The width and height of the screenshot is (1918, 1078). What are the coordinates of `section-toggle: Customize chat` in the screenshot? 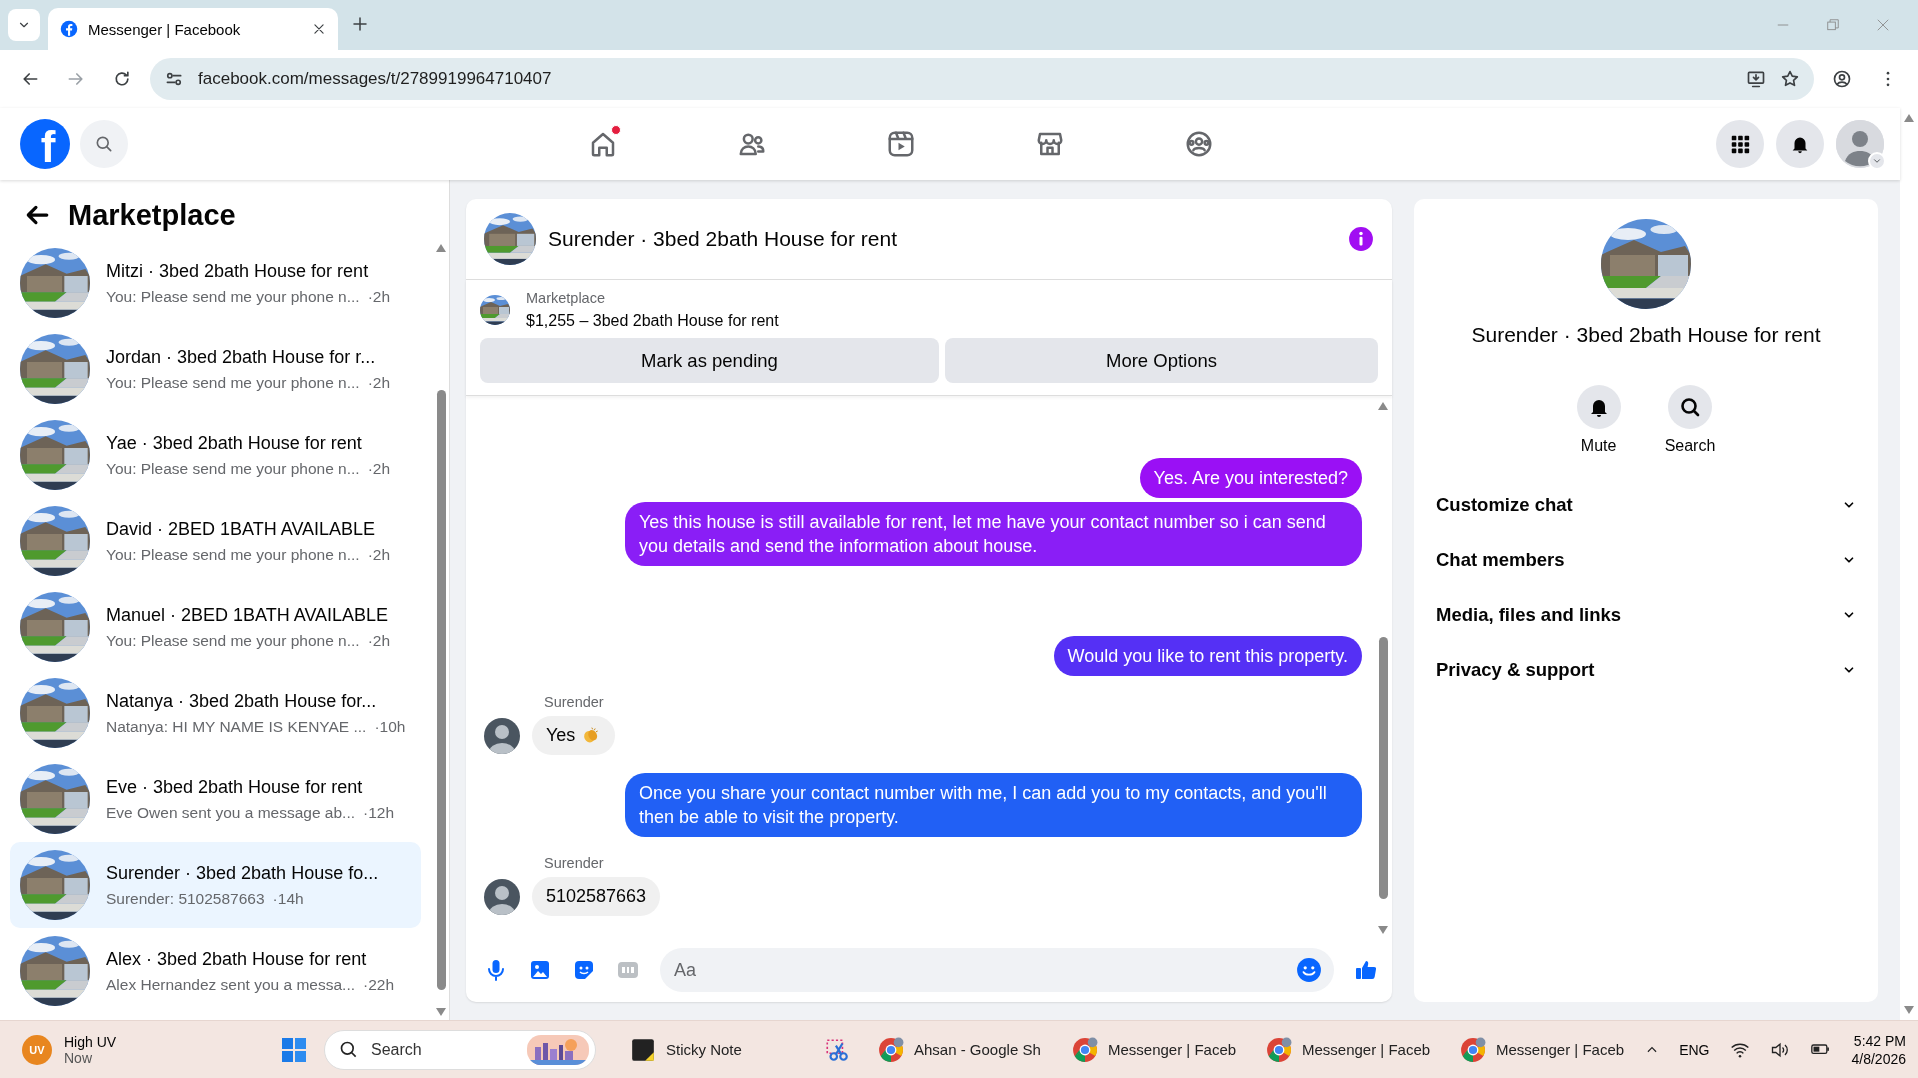 It's located at (1646, 504).